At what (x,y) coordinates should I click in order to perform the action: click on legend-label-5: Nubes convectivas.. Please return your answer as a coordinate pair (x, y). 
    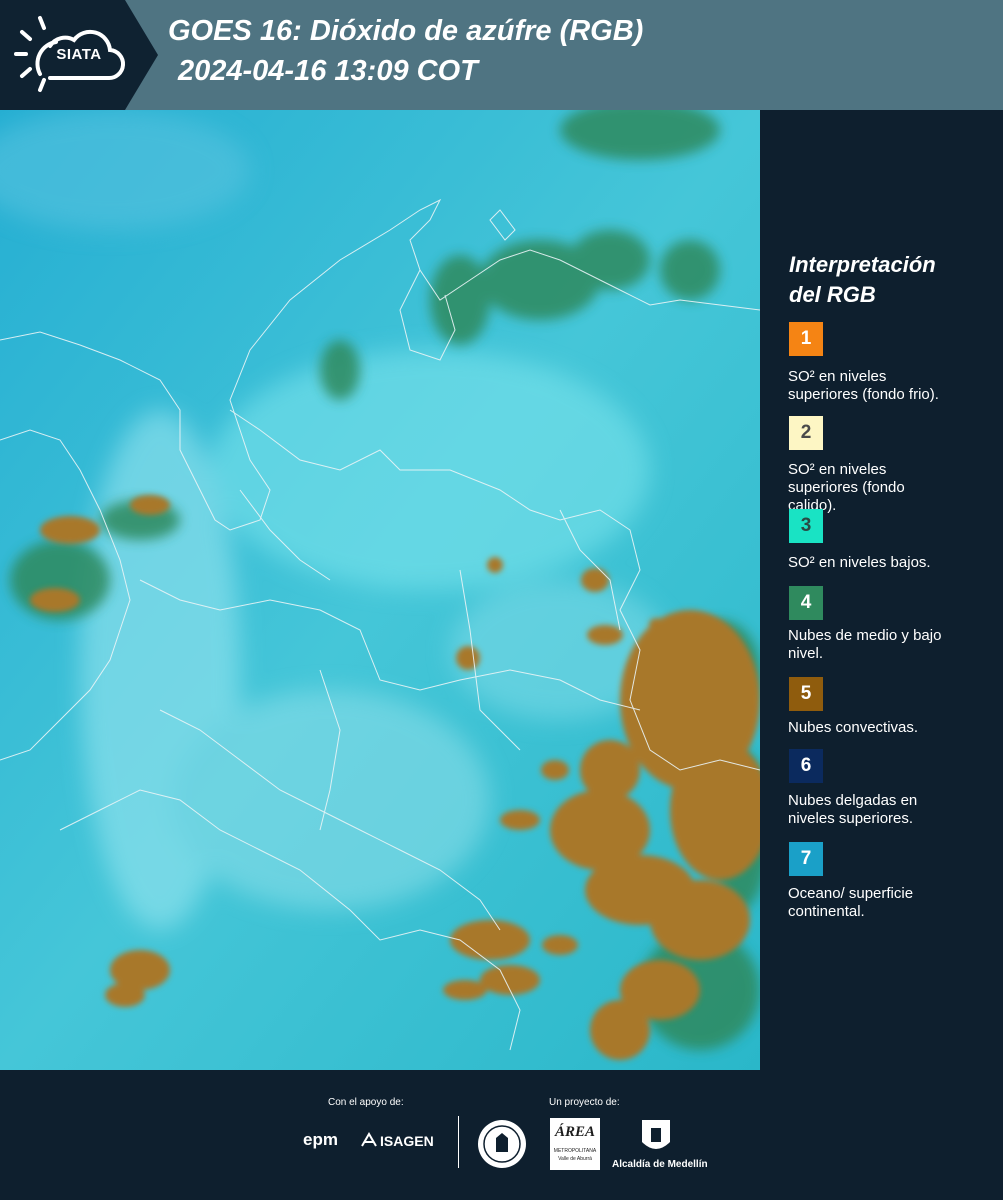
    Looking at the image, I should click on (893, 728).